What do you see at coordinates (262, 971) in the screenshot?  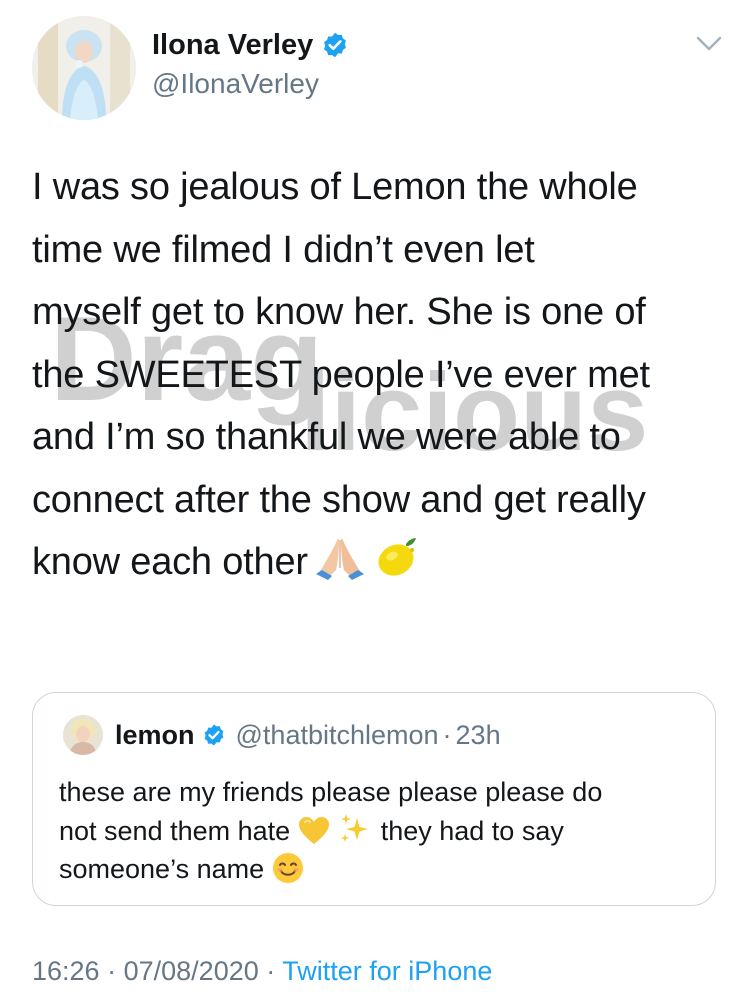 I see `tweet-footer: 16:26 · 07/08/2020 · Twitter for iPhone` at bounding box center [262, 971].